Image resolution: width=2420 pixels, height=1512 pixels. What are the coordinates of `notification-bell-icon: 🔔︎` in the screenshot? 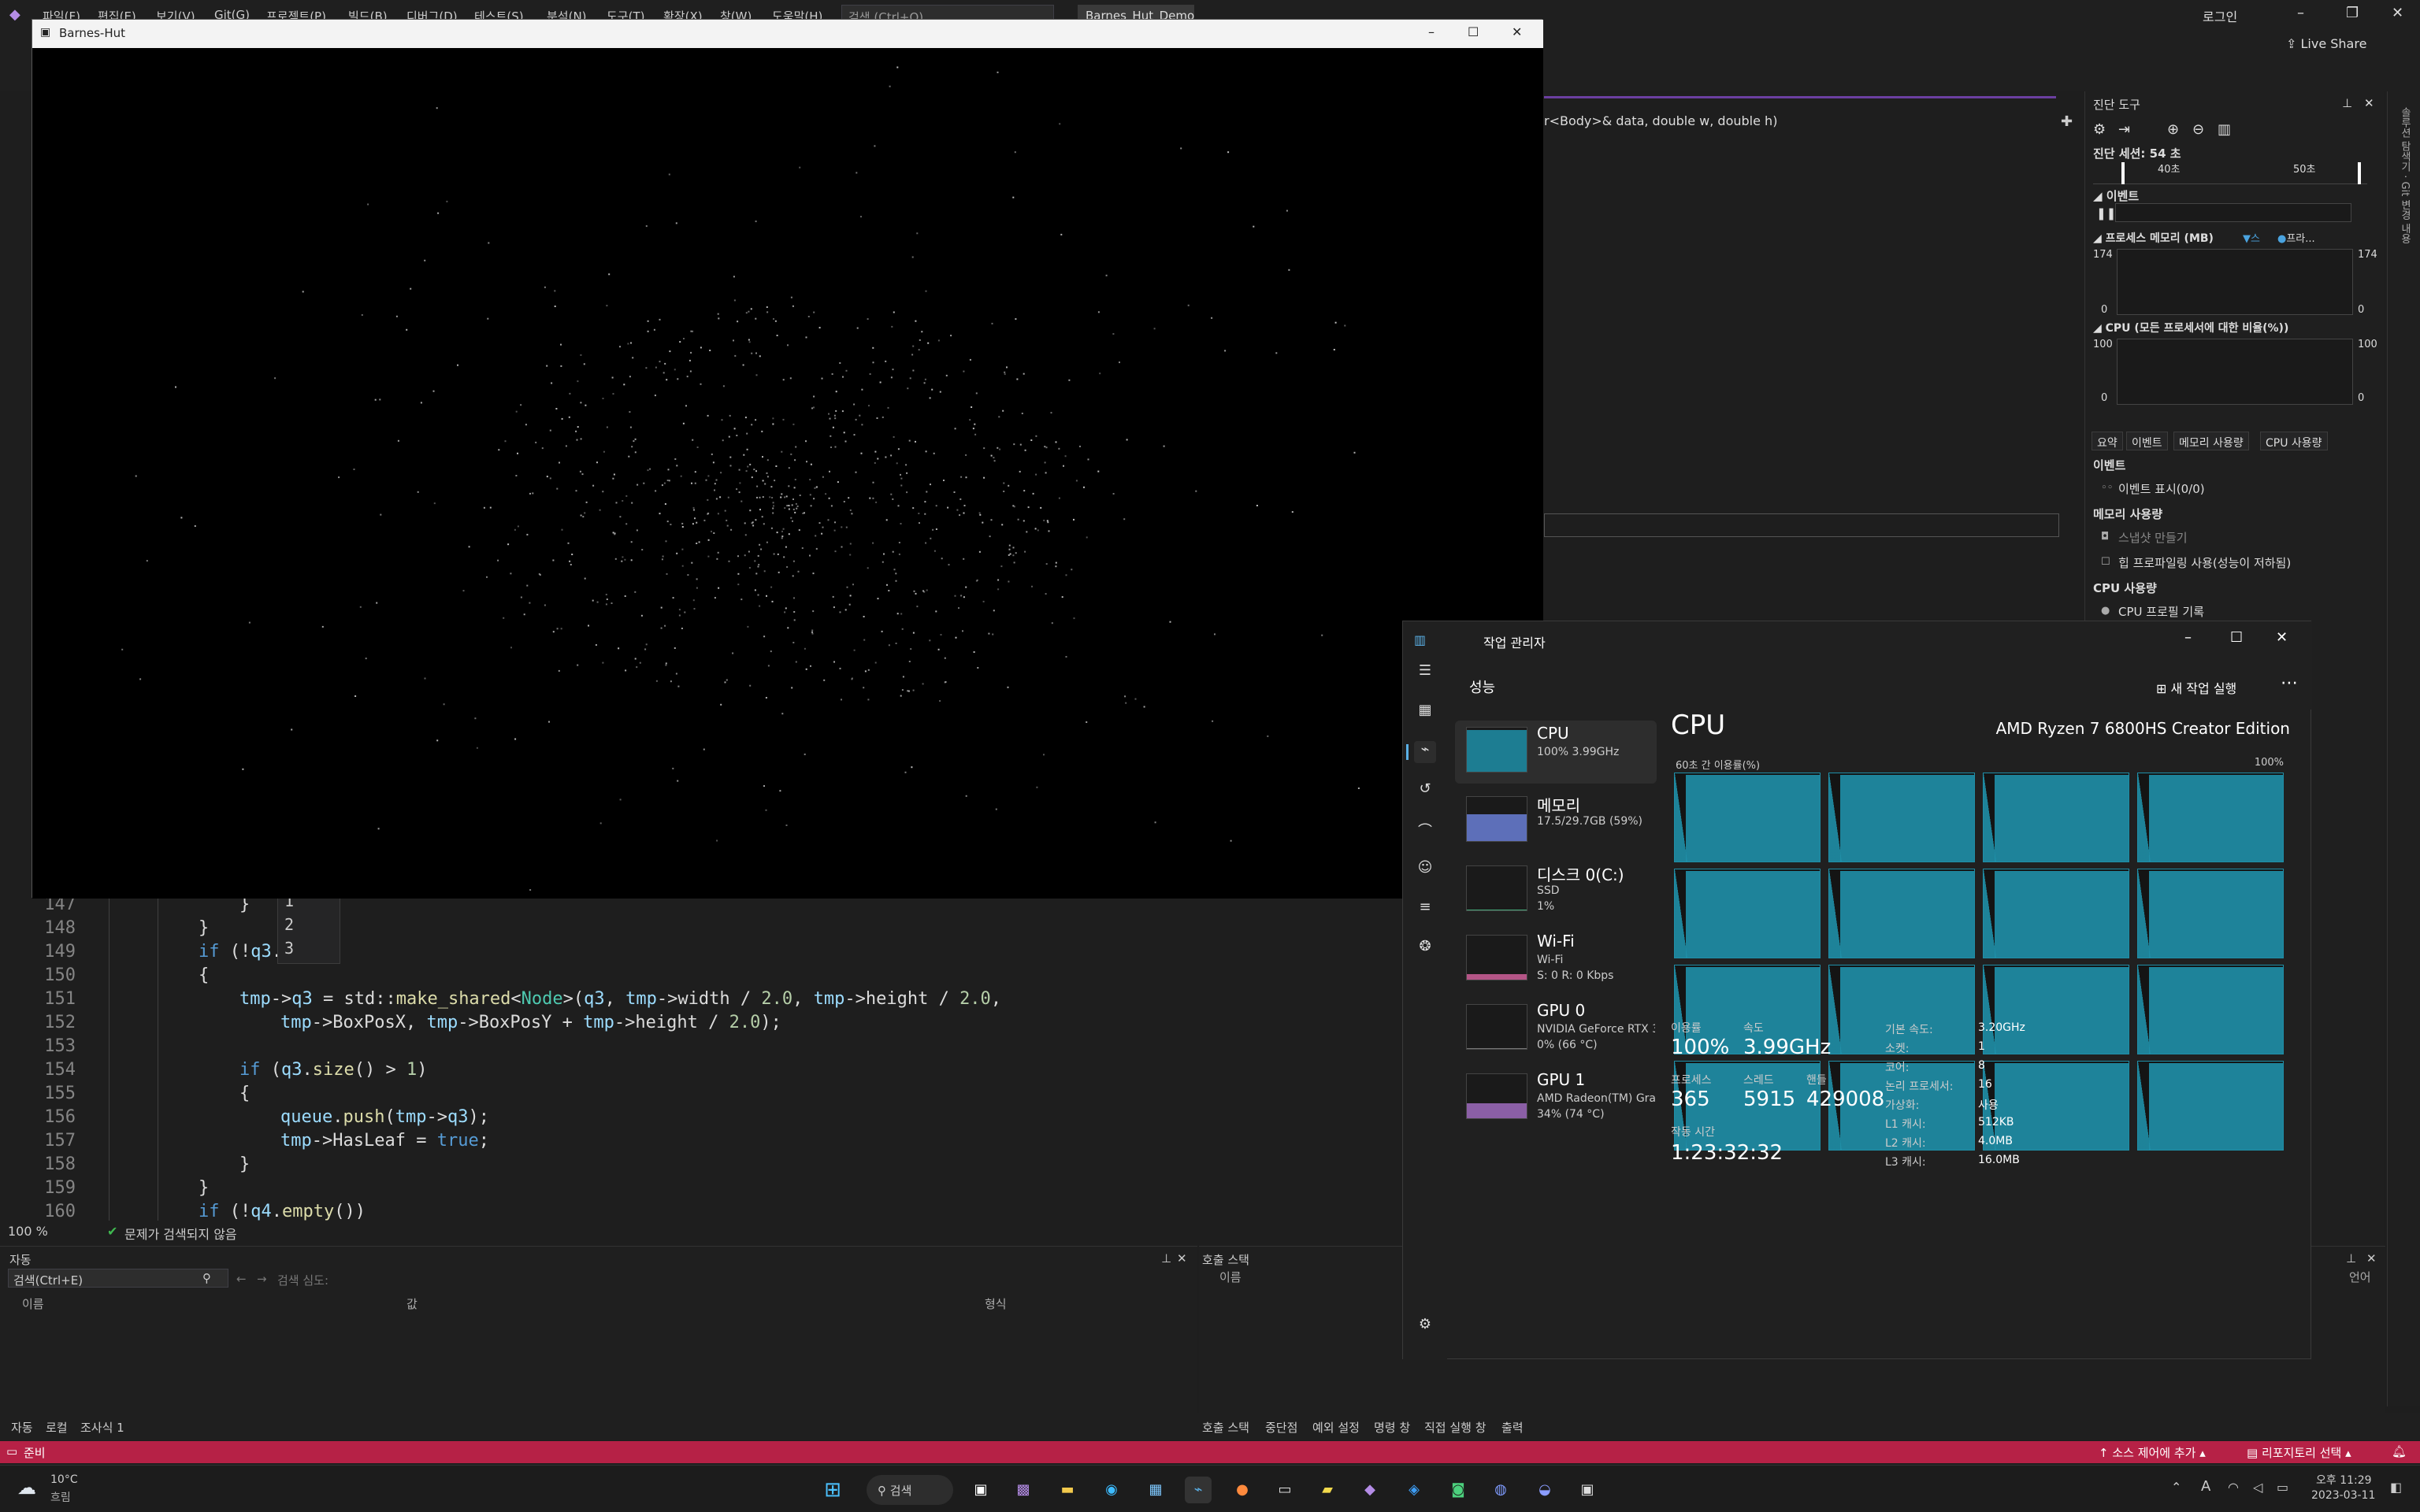 It's located at (2399, 1451).